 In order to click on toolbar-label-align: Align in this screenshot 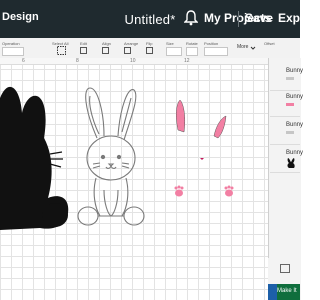, I will do `click(106, 43)`.